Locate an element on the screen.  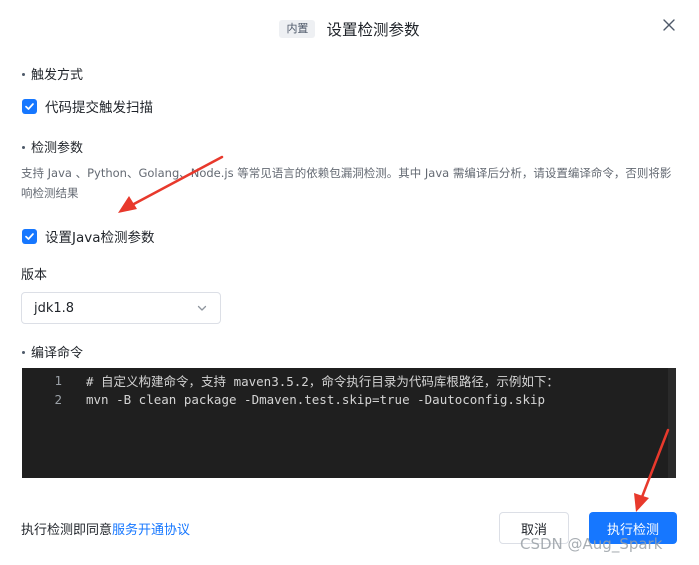
commit-trigger-checkbox is located at coordinates (29, 106).